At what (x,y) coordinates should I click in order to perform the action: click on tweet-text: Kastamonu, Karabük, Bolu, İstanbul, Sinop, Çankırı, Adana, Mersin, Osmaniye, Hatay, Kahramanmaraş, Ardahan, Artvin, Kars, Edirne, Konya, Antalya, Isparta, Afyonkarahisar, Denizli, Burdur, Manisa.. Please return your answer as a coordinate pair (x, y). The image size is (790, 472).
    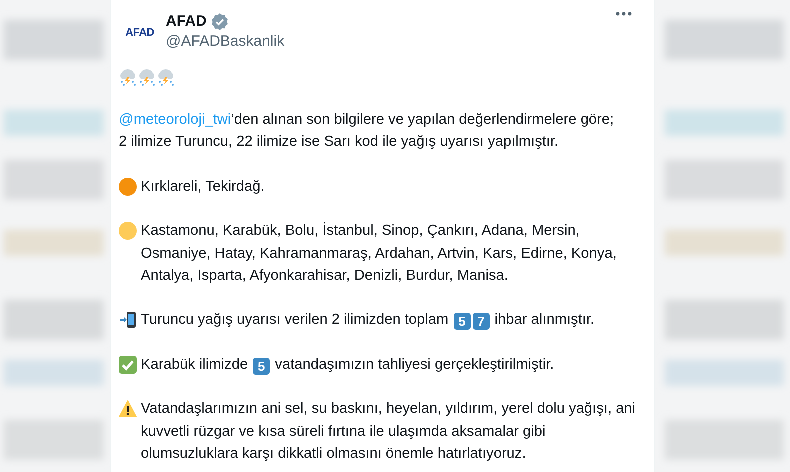
    Looking at the image, I should click on (379, 253).